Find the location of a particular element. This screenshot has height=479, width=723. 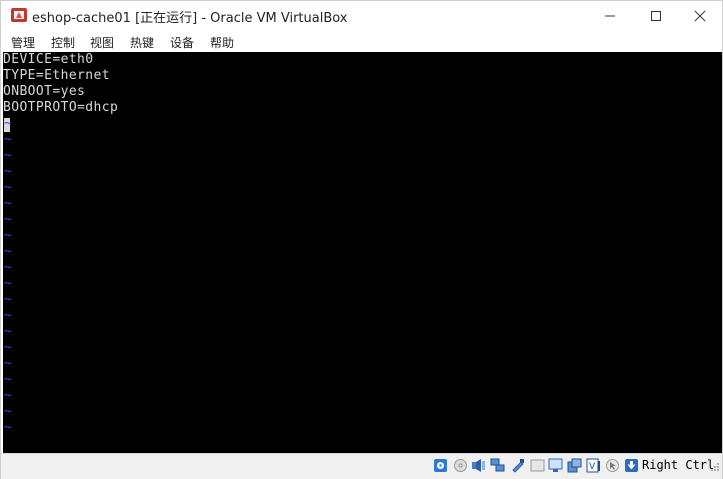

status-bar: V Right Ctrl is located at coordinates (361, 466).